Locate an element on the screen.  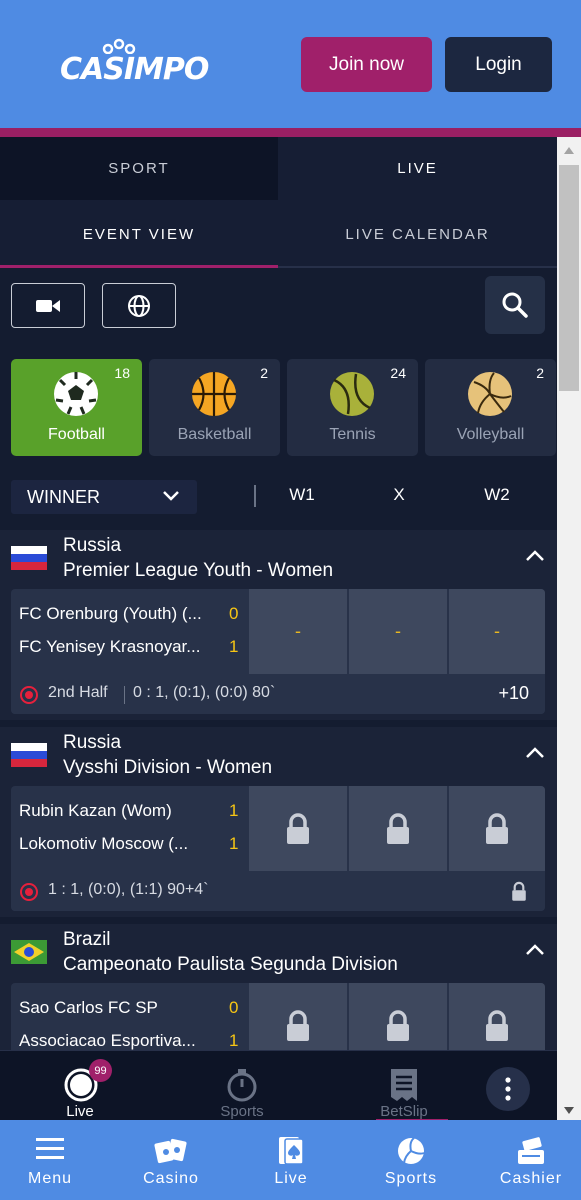
sport-count: 18 is located at coordinates (122, 373).